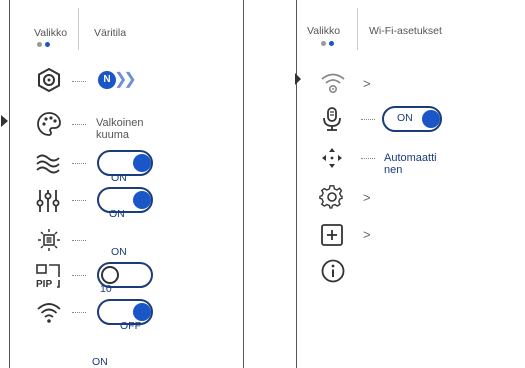 This screenshot has width=525, height=368. Describe the element at coordinates (48, 163) in the screenshot. I see `wave-icon` at that location.